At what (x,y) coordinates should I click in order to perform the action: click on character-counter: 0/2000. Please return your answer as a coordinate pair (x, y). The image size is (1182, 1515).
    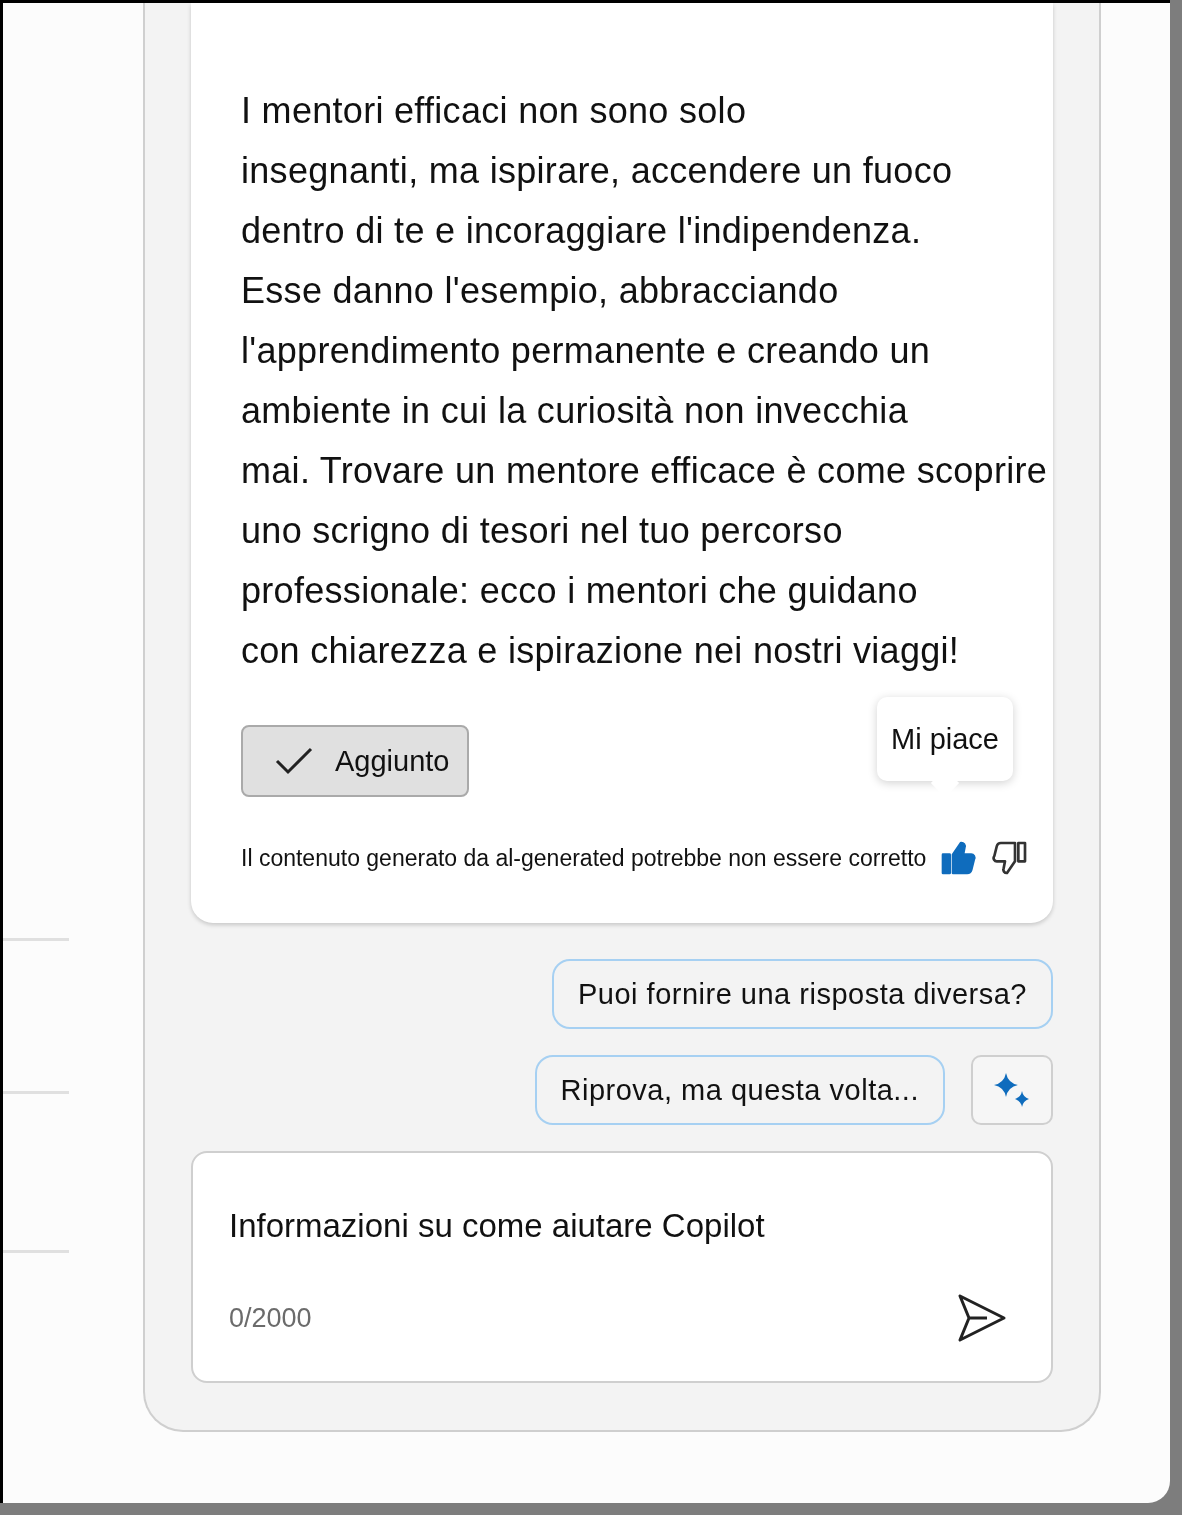
    Looking at the image, I should click on (270, 1318).